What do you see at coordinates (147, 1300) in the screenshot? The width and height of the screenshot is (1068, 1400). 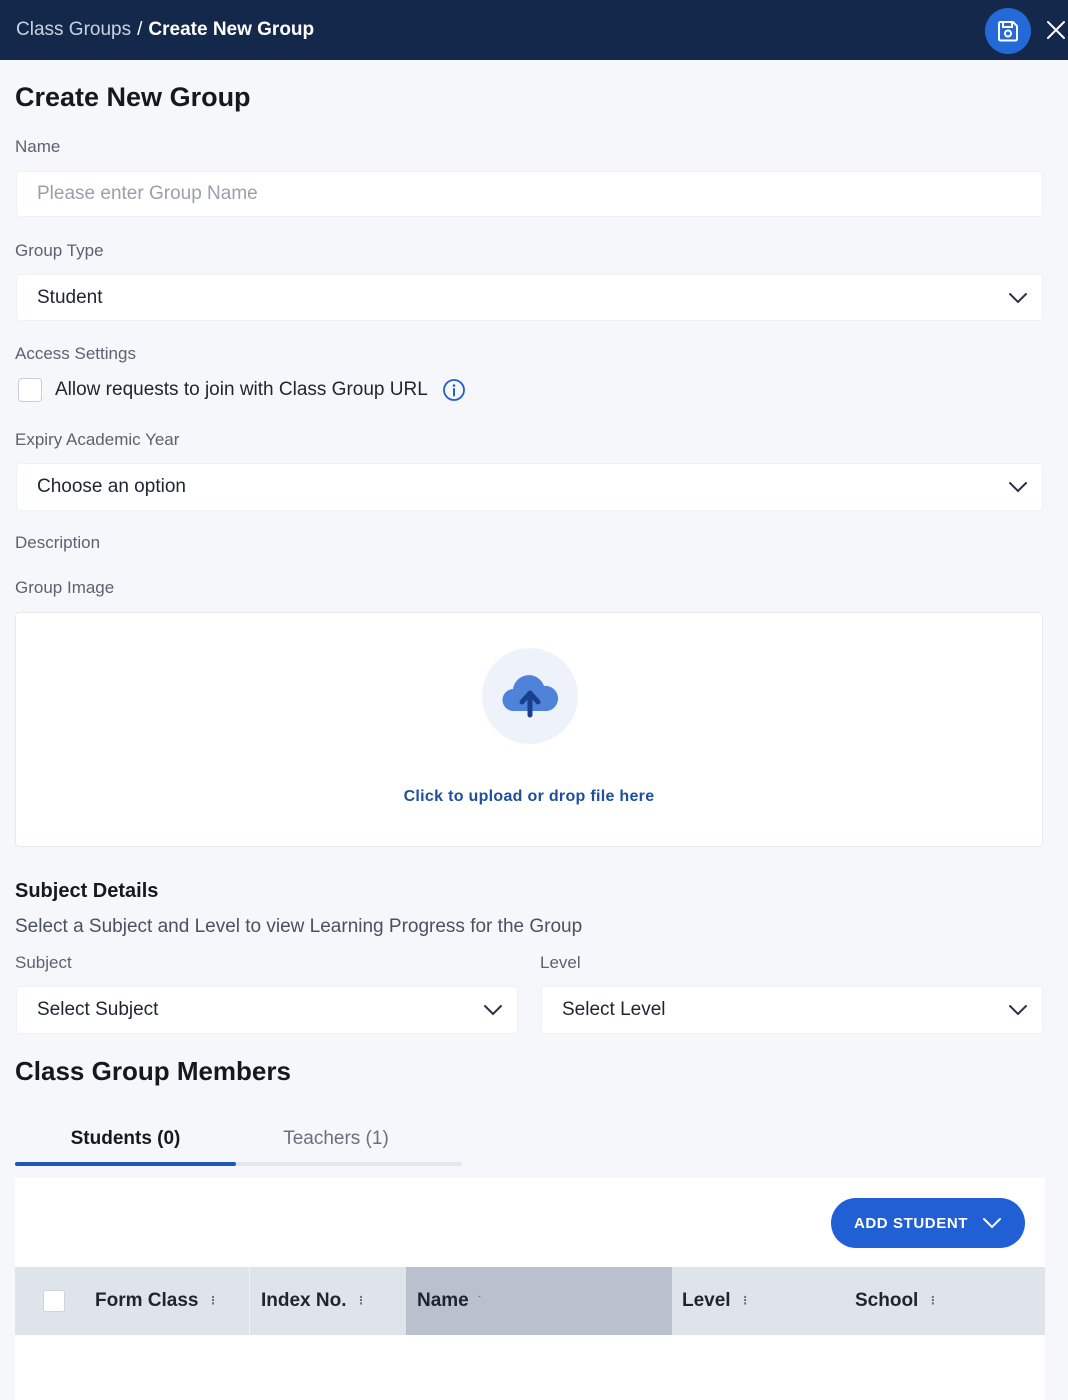 I see `column-form-class-label: Form Class` at bounding box center [147, 1300].